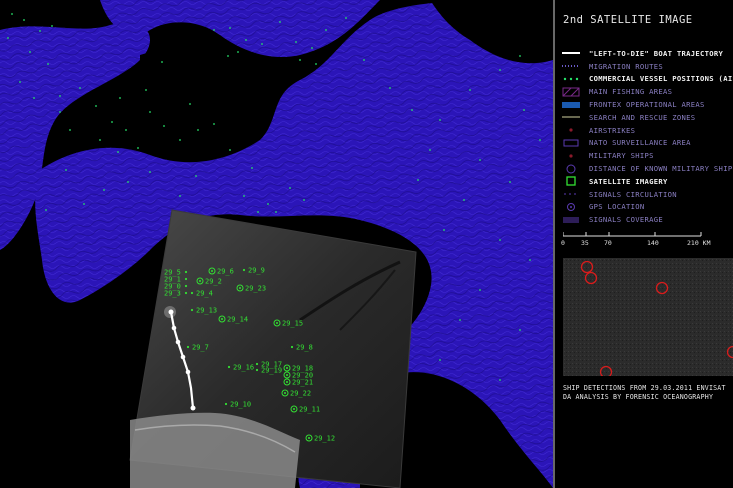 The width and height of the screenshot is (733, 488). What do you see at coordinates (647, 117) in the screenshot?
I see `legend-item-5: SEARCH AND RESCUE ZONES` at bounding box center [647, 117].